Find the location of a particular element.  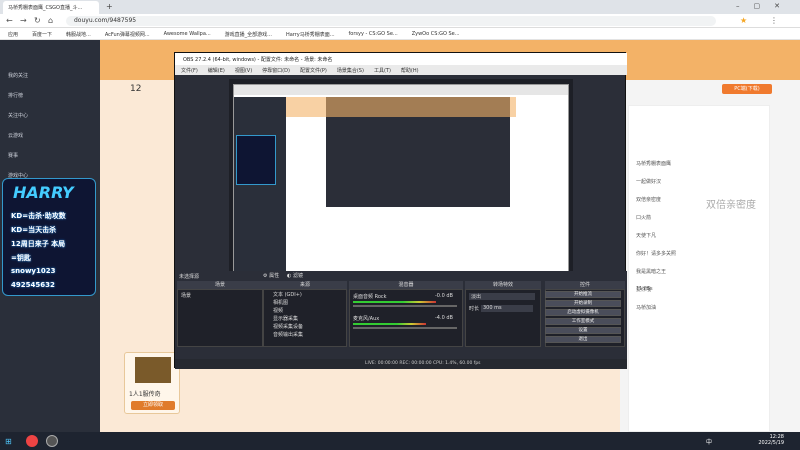

chat-row: 你好！请多多关照 is located at coordinates (656, 254).